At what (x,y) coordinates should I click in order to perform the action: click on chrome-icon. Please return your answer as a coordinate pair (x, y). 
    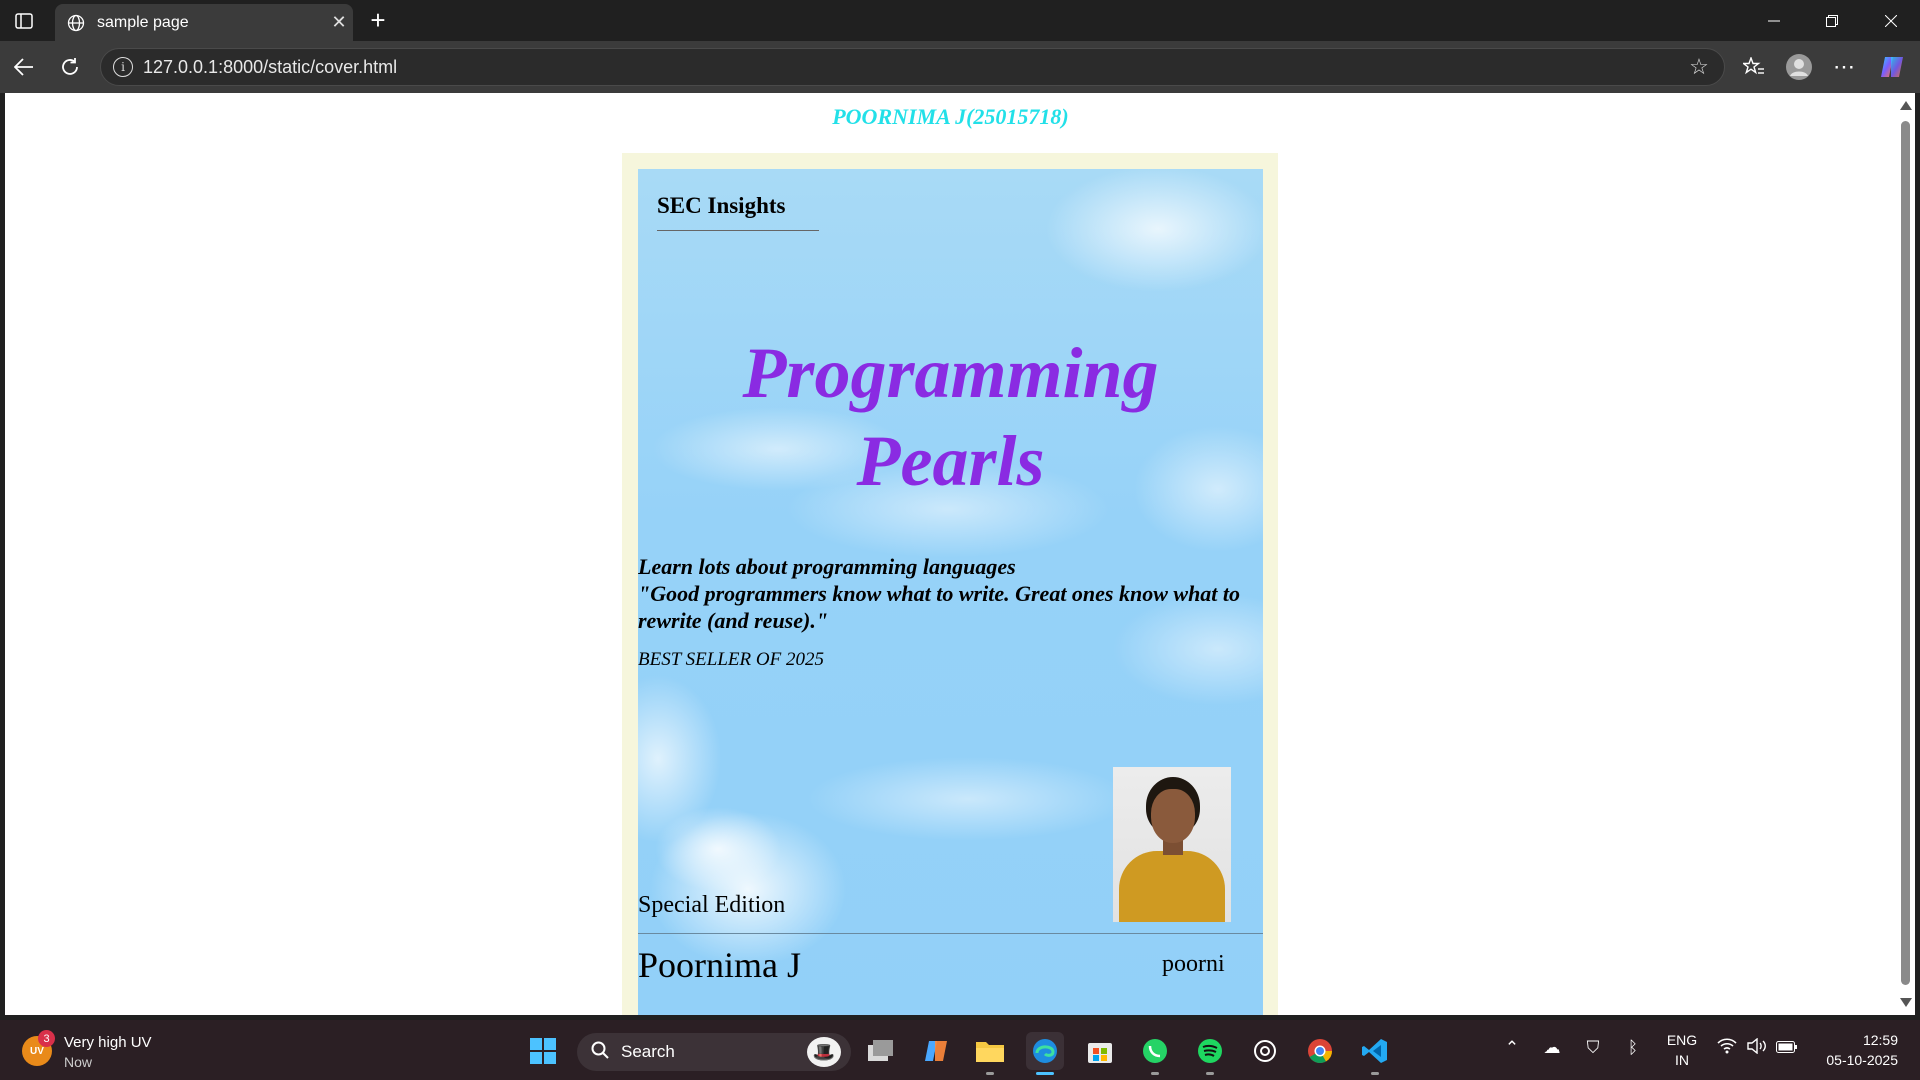
    Looking at the image, I should click on (1320, 1051).